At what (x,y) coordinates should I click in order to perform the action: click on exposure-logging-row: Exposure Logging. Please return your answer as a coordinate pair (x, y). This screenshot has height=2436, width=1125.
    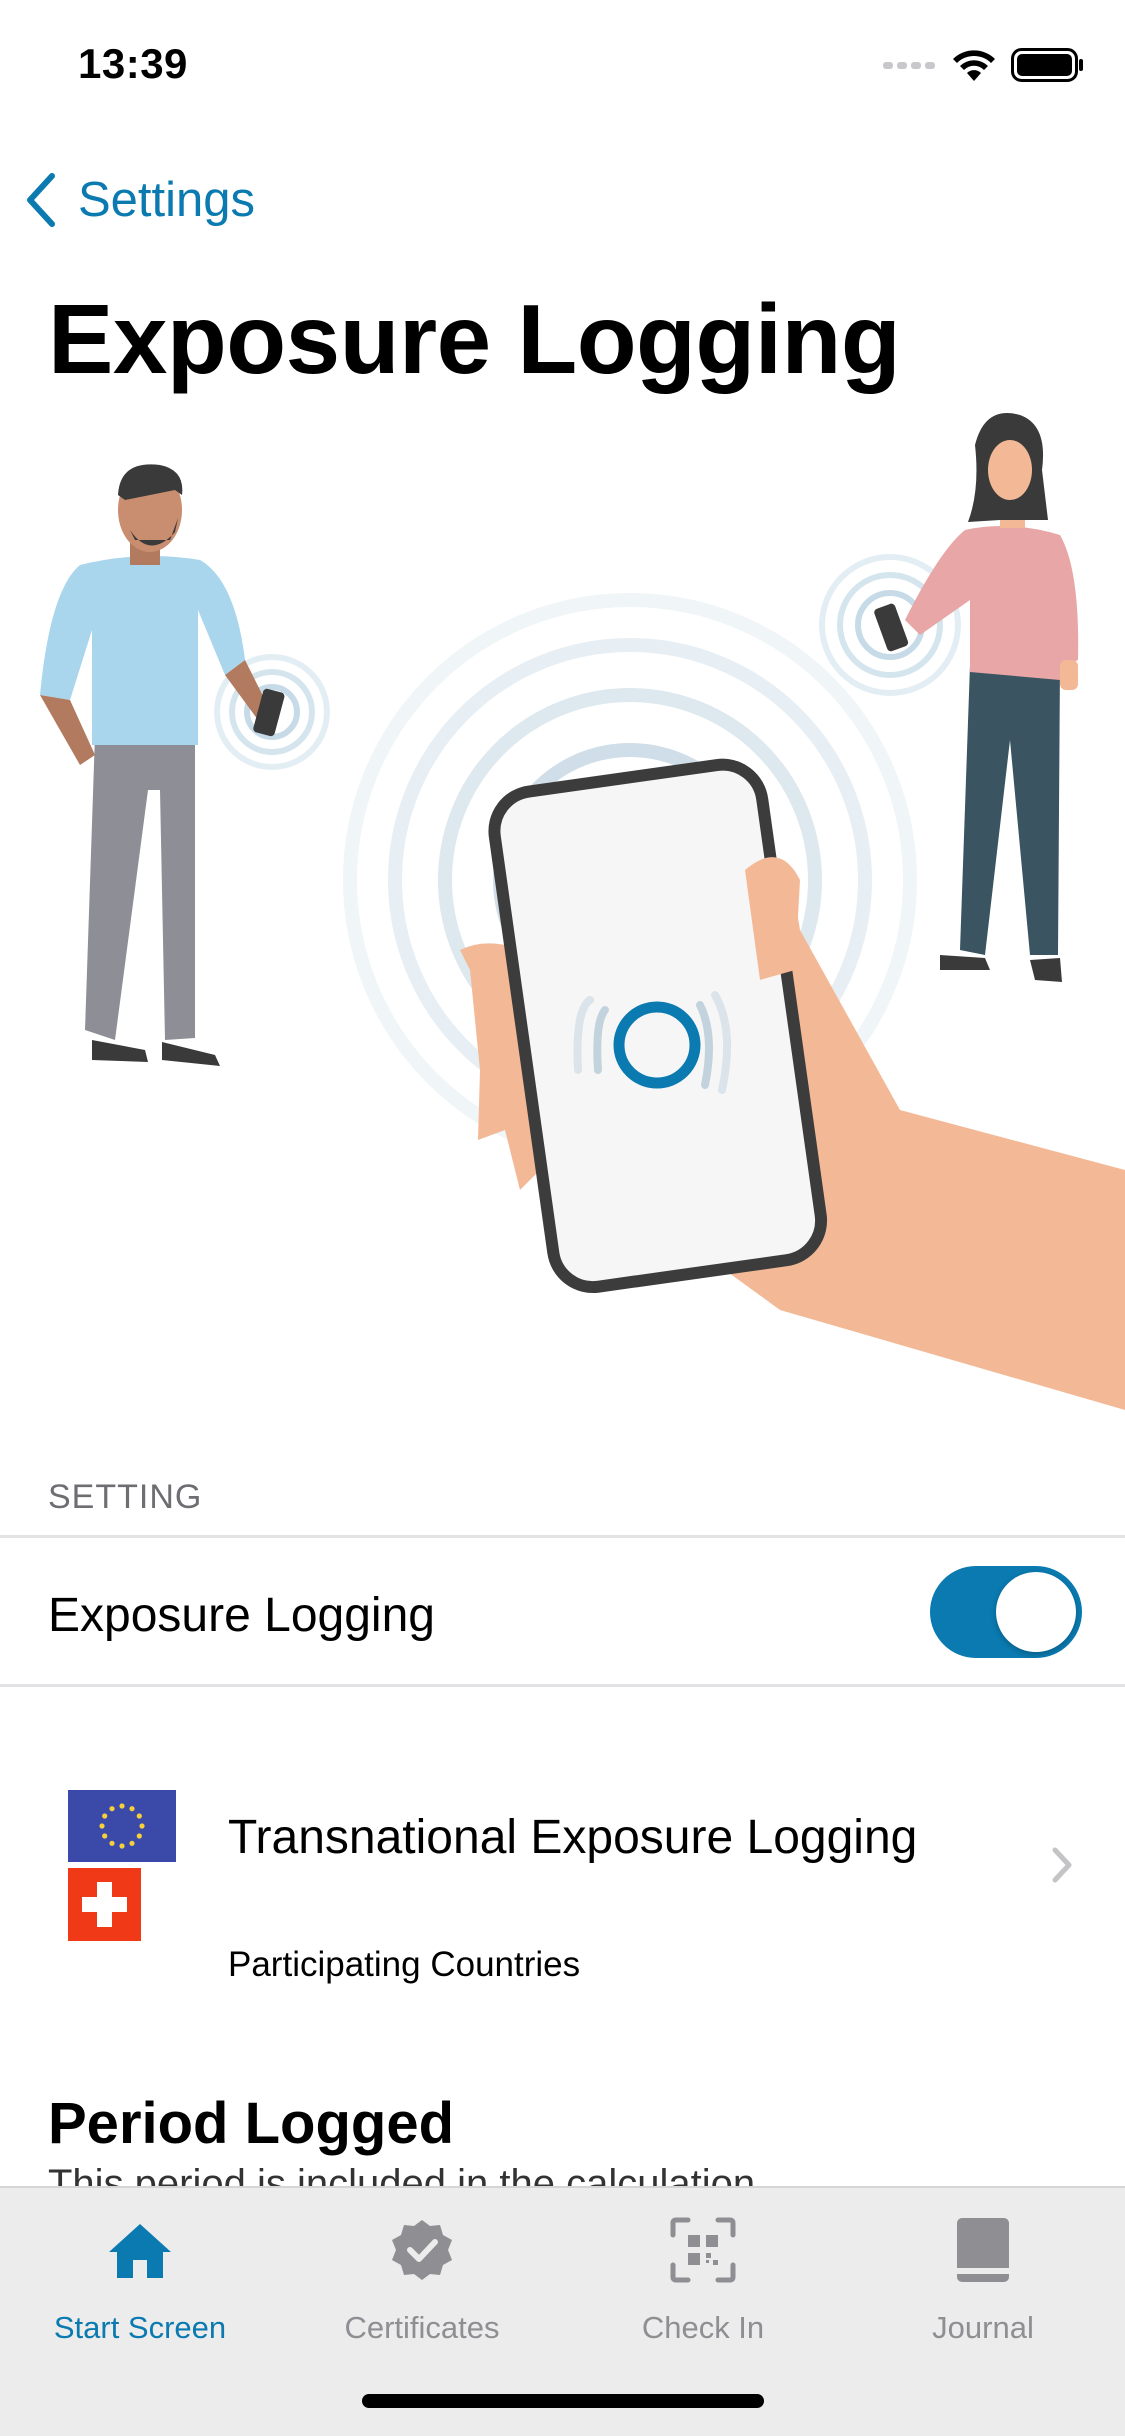
    Looking at the image, I should click on (562, 1612).